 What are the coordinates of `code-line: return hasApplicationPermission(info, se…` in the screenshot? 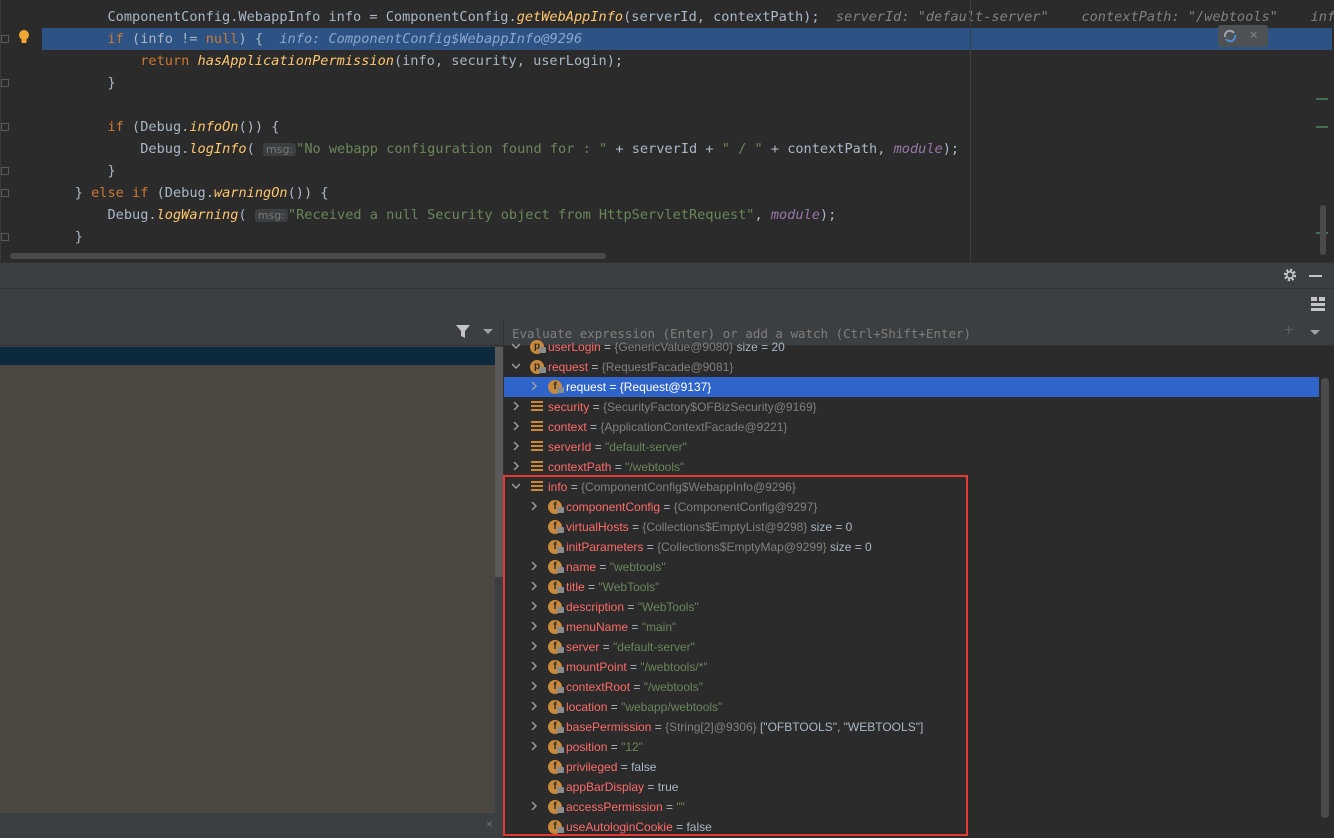 It's located at (687, 61).